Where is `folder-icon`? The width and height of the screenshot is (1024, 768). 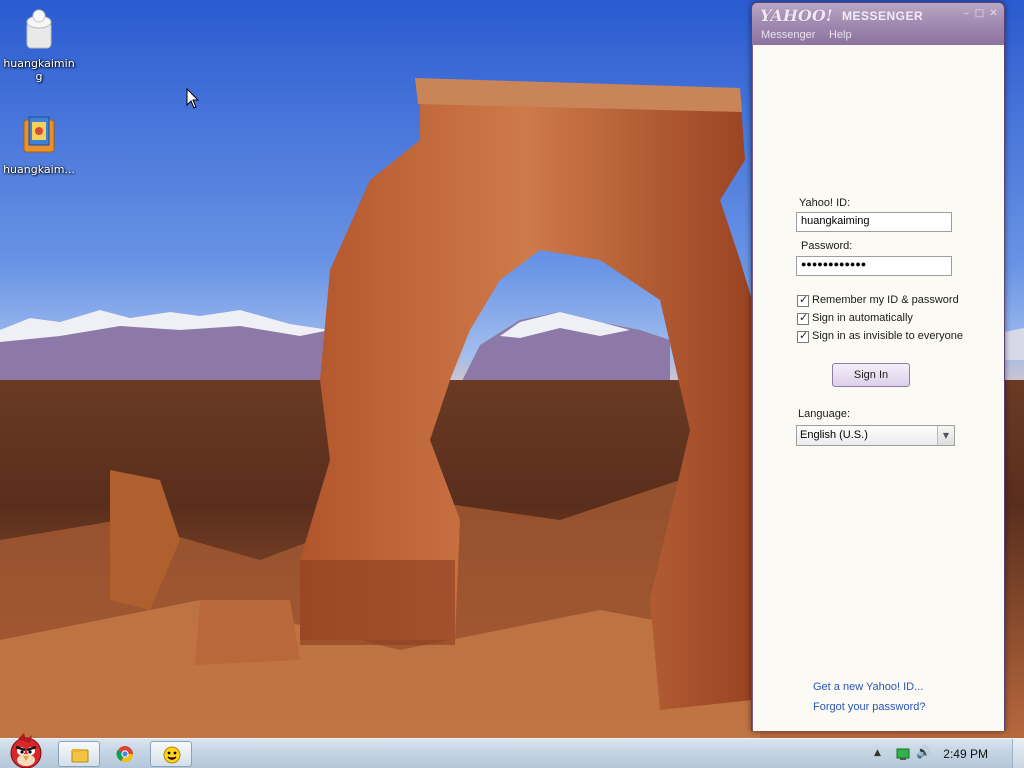 folder-icon is located at coordinates (80, 756).